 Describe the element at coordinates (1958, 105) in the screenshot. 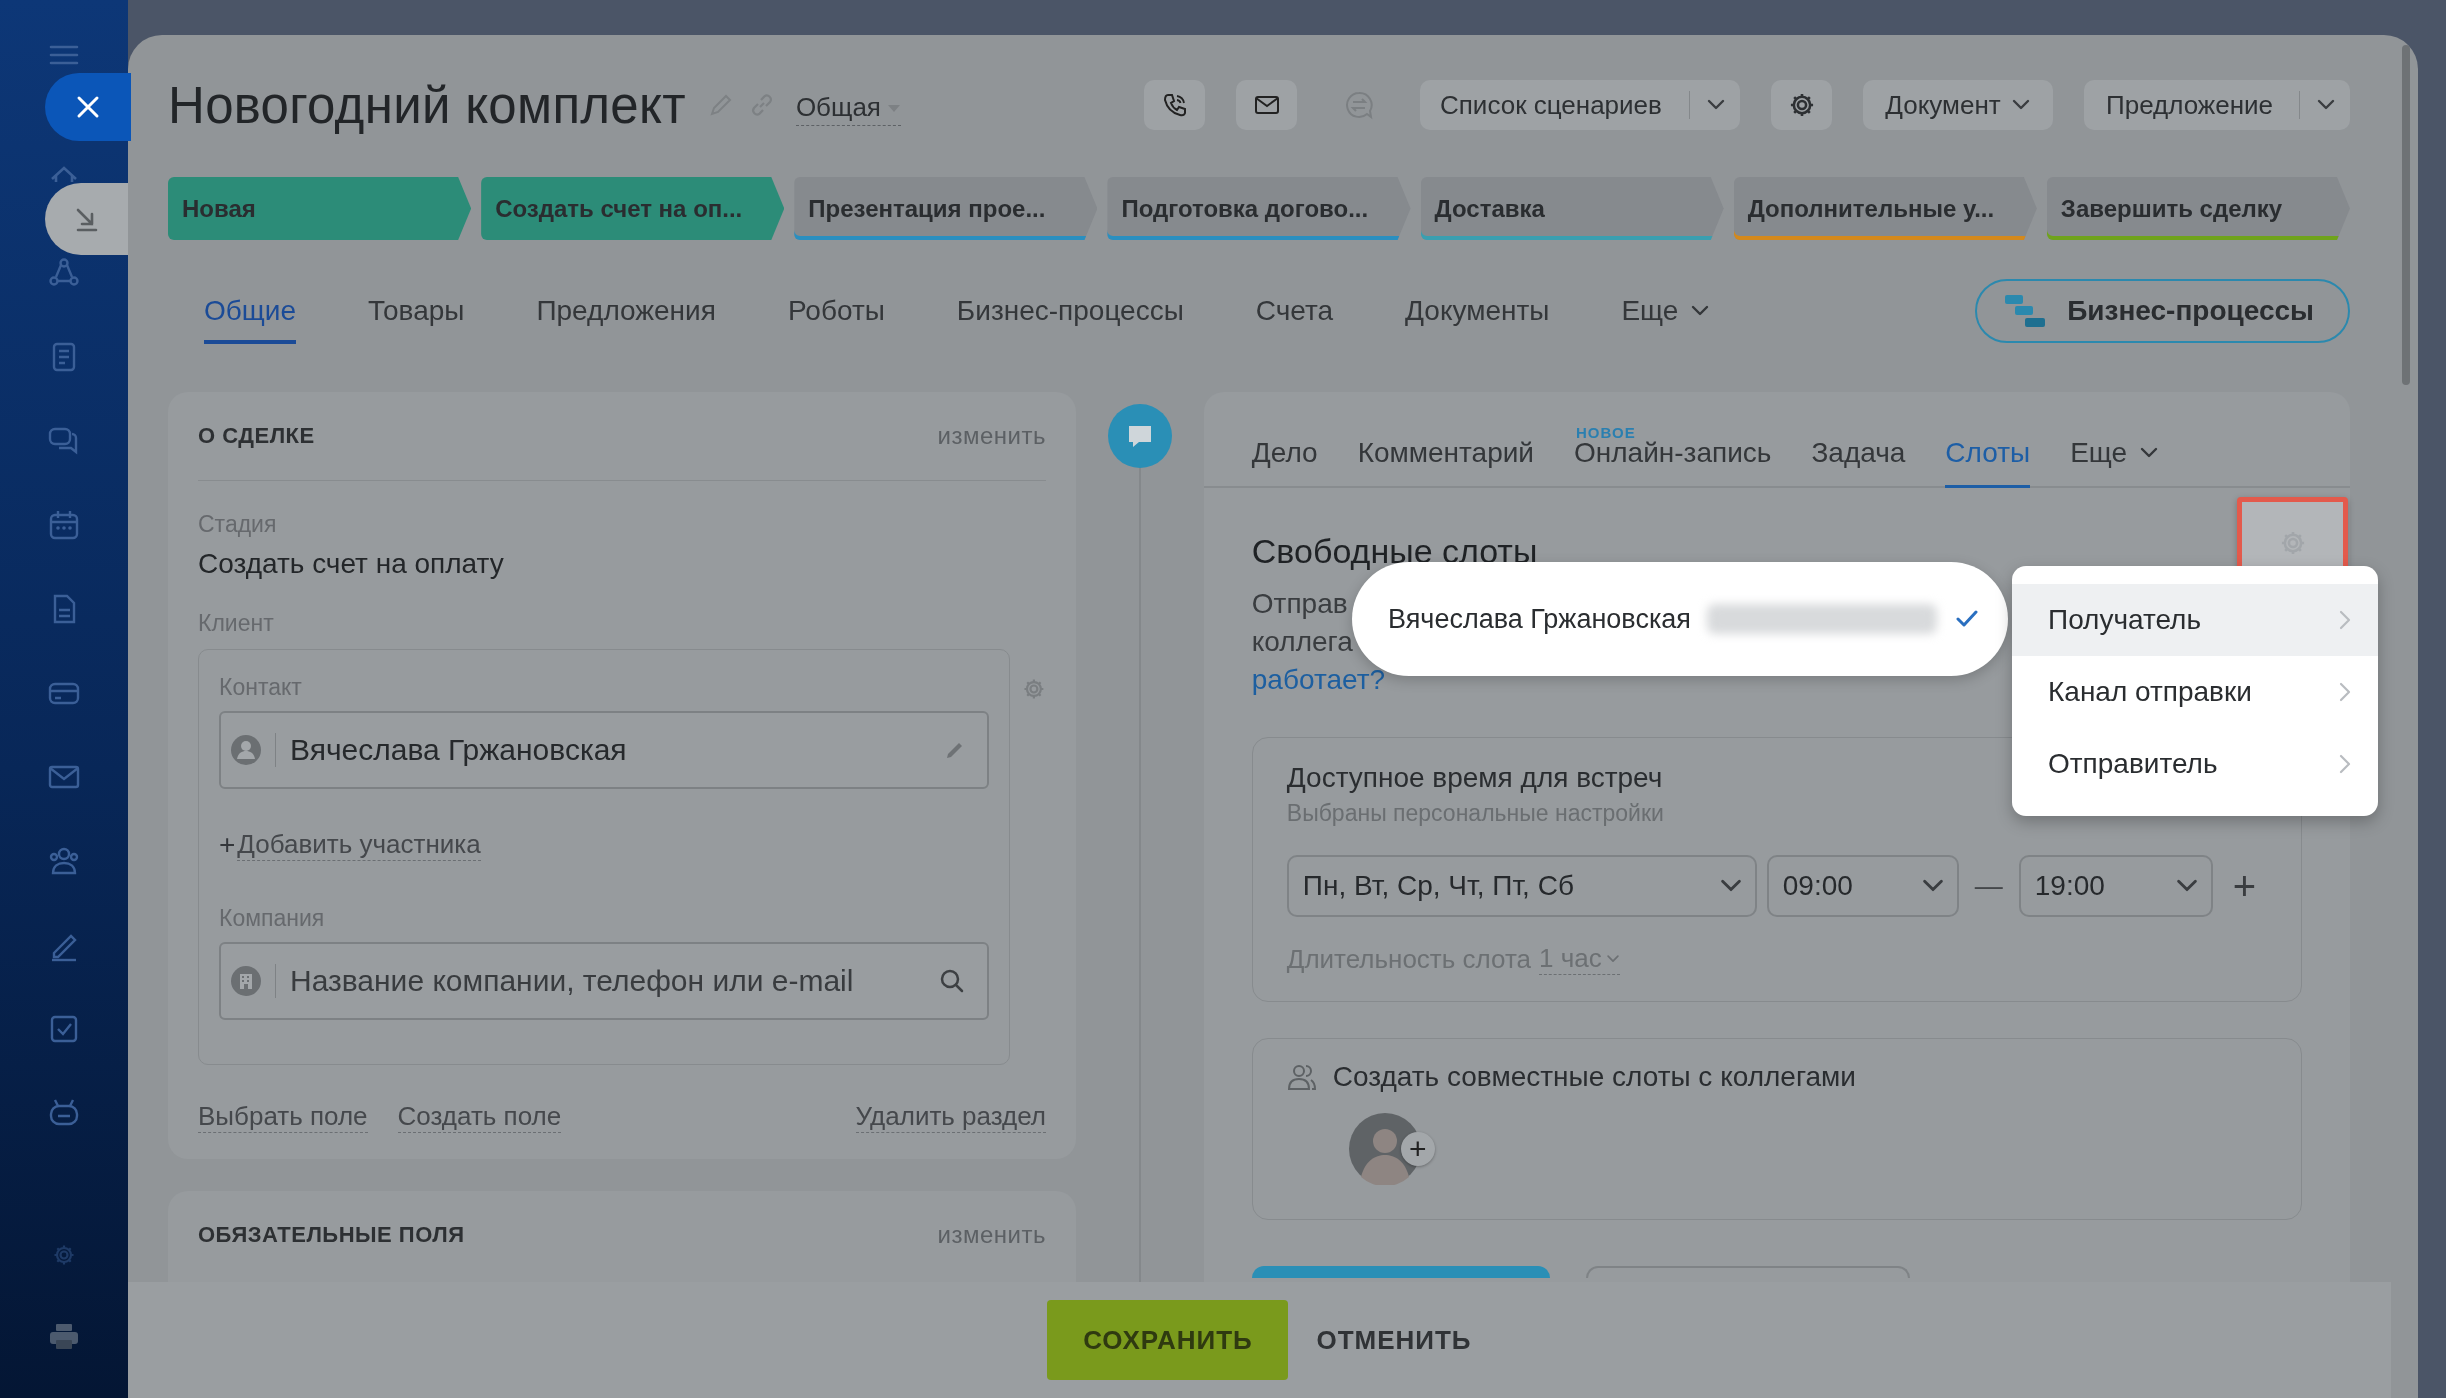

I see `document-dropdown: Документ` at that location.